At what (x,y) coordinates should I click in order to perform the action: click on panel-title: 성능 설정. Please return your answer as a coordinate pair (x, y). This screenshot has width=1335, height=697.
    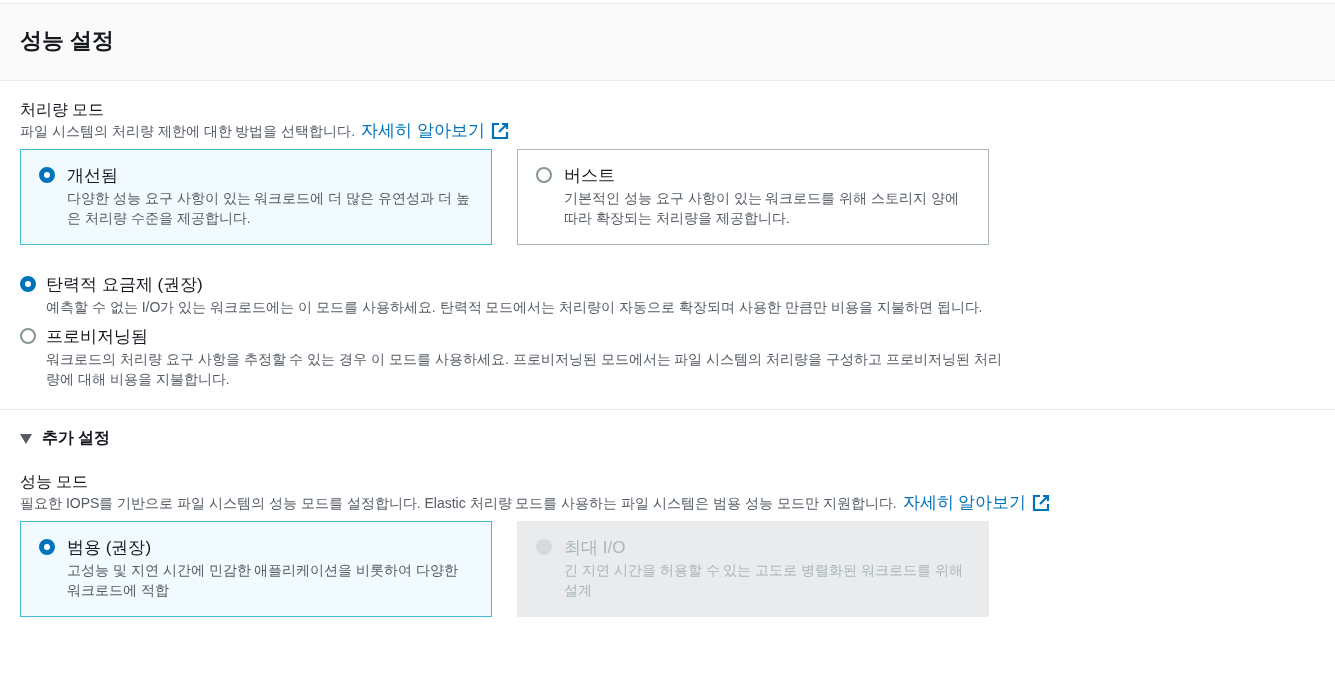
    Looking at the image, I should click on (68, 41).